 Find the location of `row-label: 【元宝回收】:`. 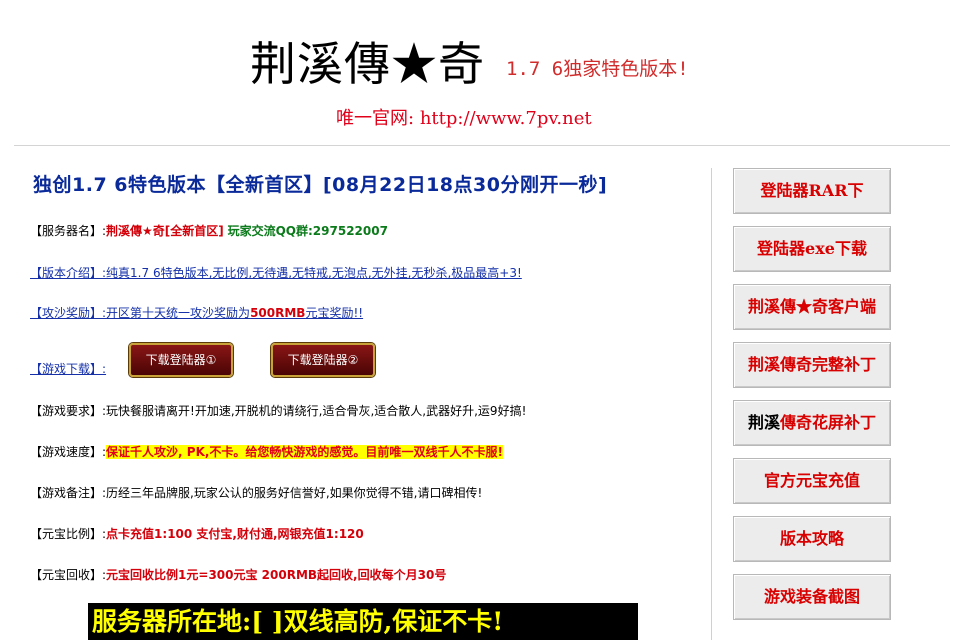

row-label: 【元宝回收】: is located at coordinates (68, 575).